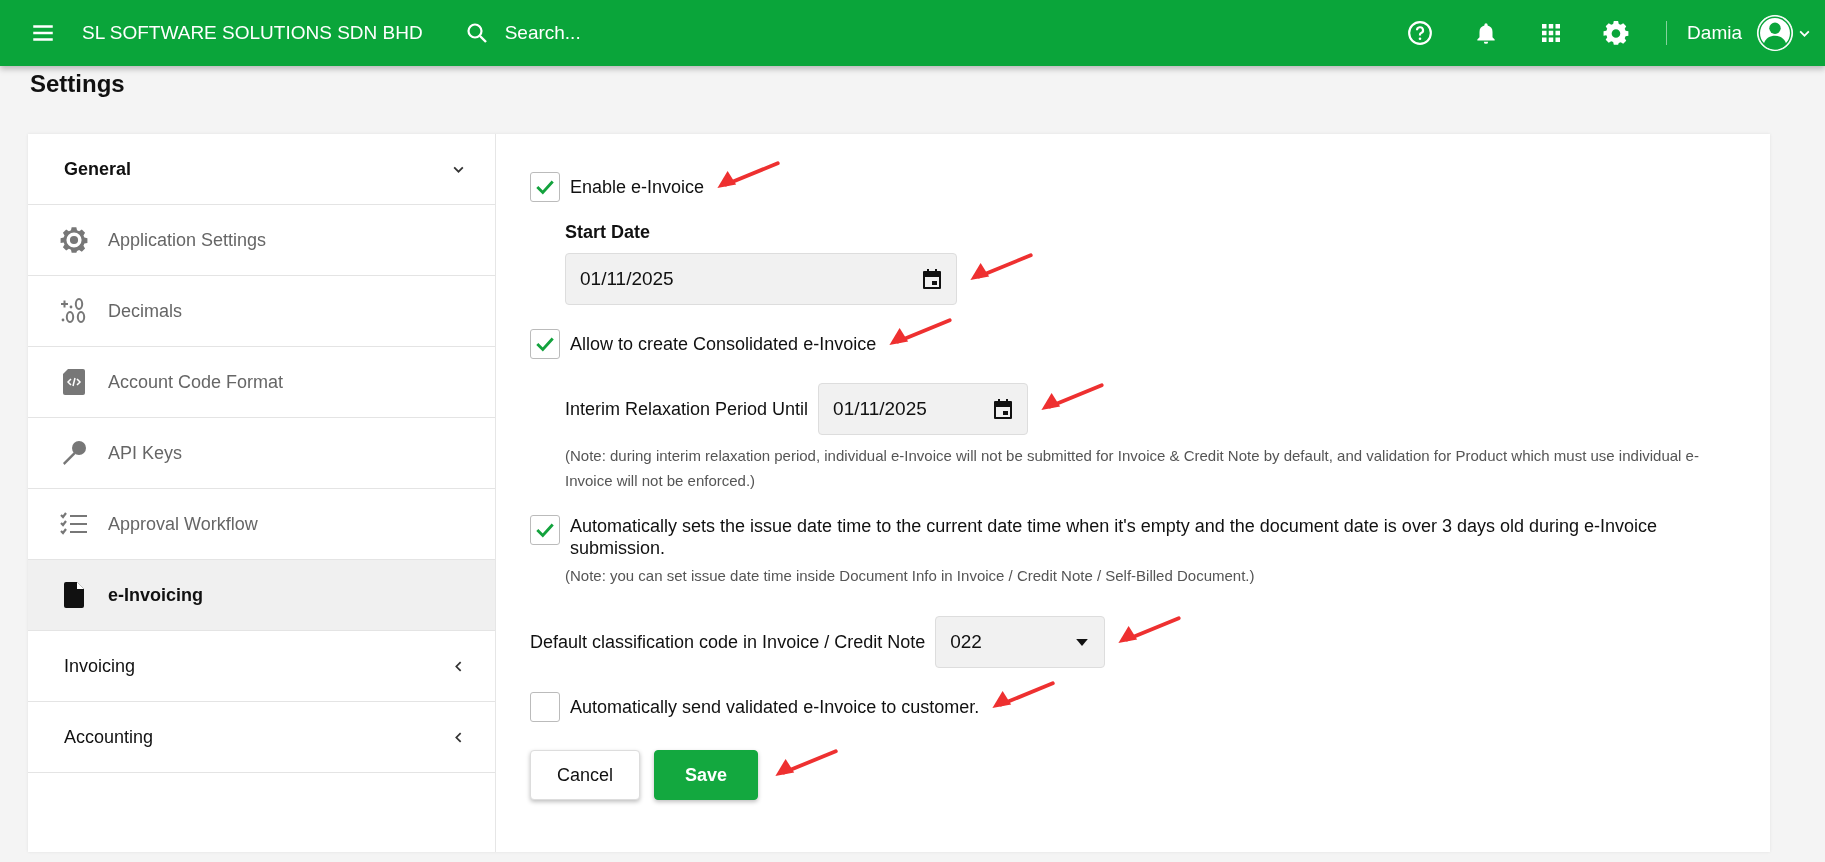 The image size is (1825, 862). I want to click on sidebar-item: Decimals, so click(261, 311).